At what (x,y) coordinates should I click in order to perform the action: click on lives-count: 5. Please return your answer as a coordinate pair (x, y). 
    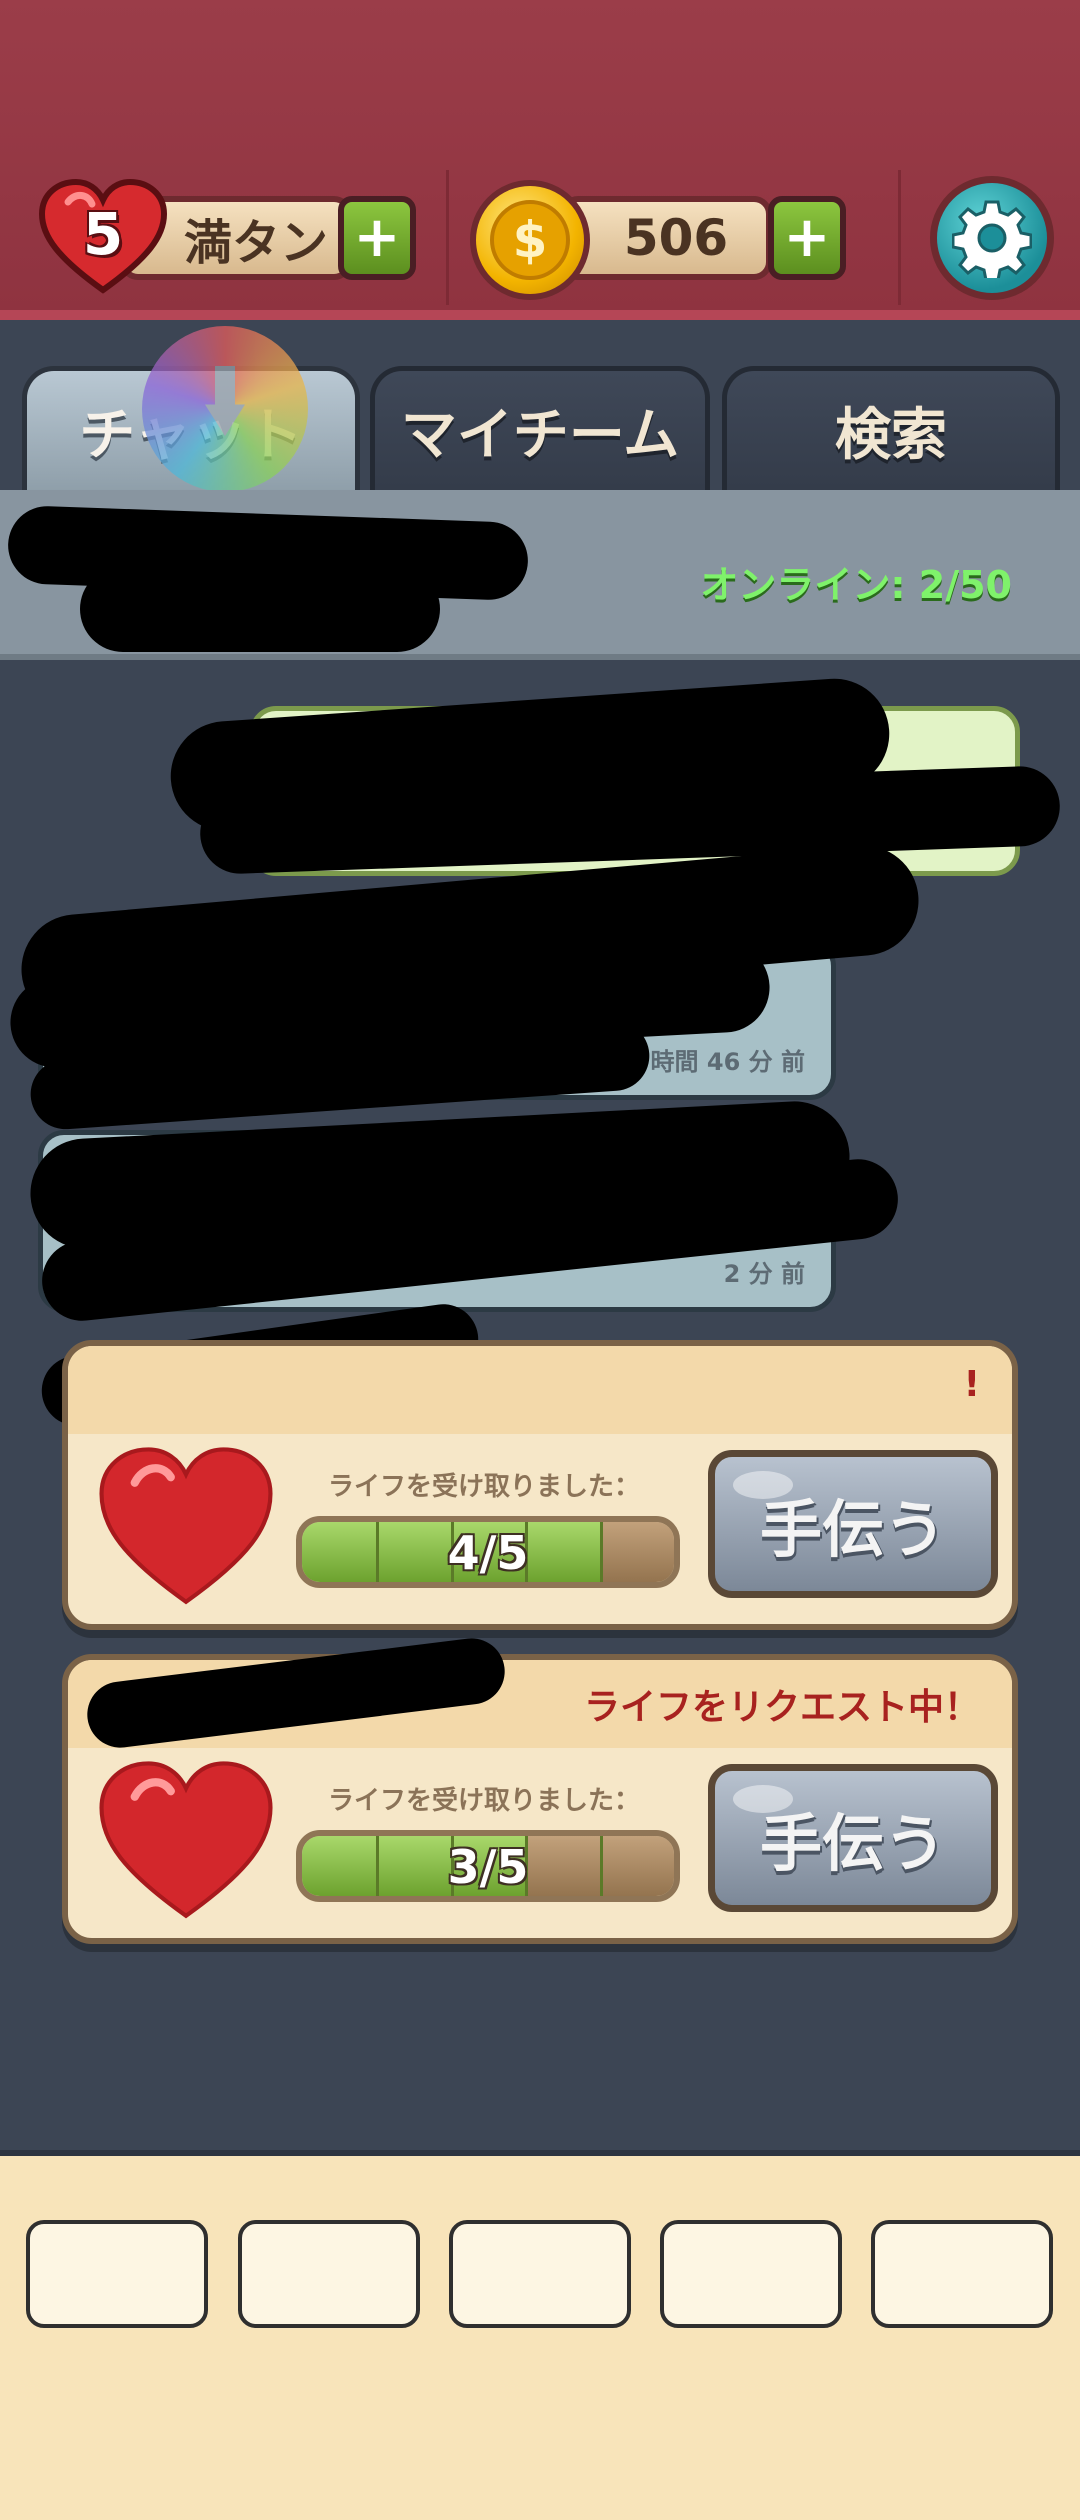
    Looking at the image, I should click on (103, 234).